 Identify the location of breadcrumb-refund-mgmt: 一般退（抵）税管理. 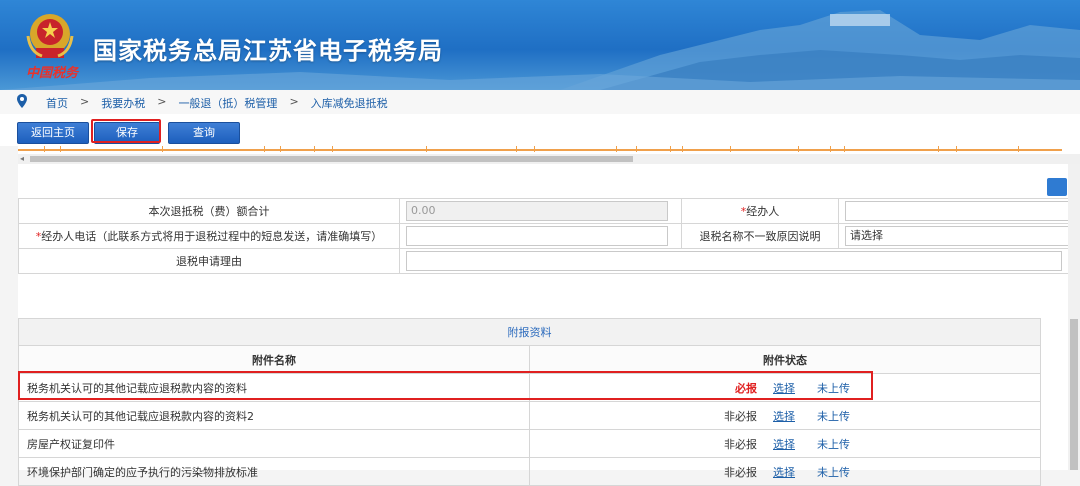
(227, 103).